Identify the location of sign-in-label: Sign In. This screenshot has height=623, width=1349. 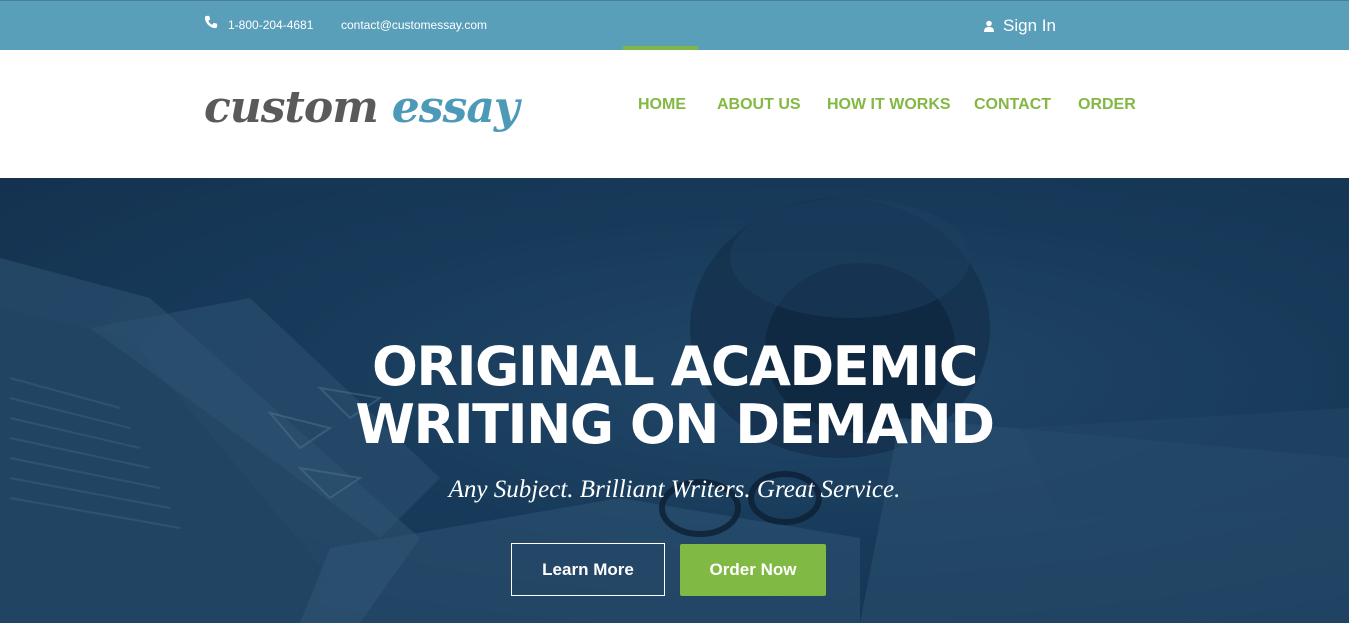
(1029, 25).